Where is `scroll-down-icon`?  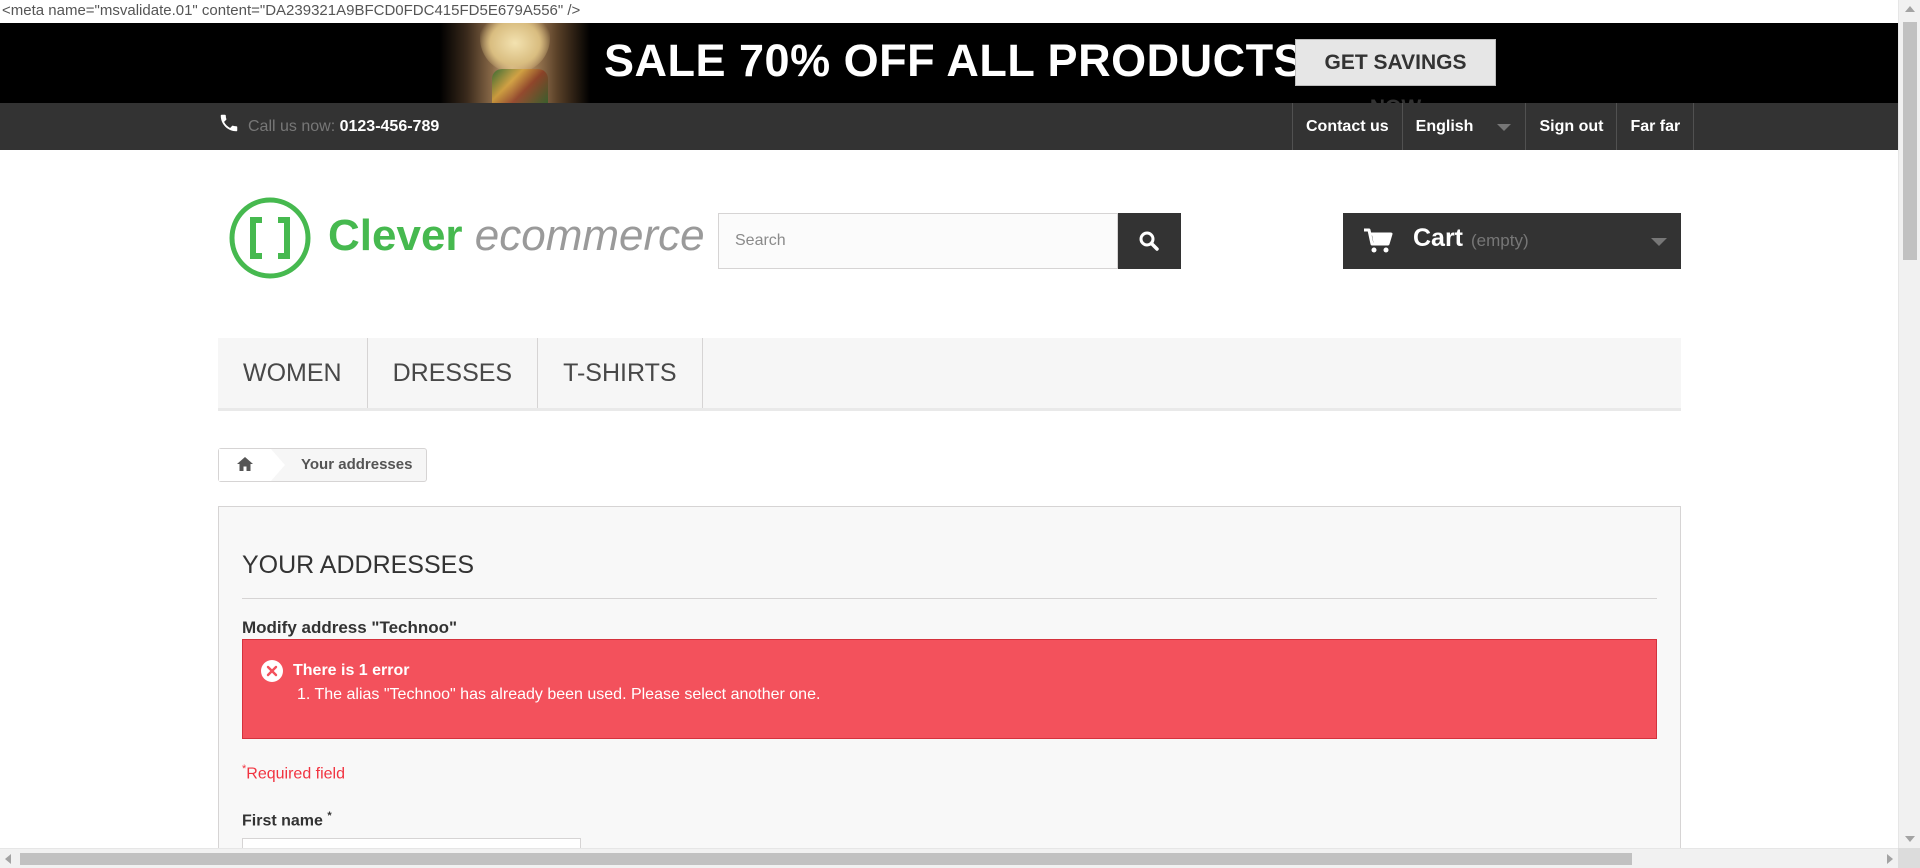
scroll-down-icon is located at coordinates (1910, 839).